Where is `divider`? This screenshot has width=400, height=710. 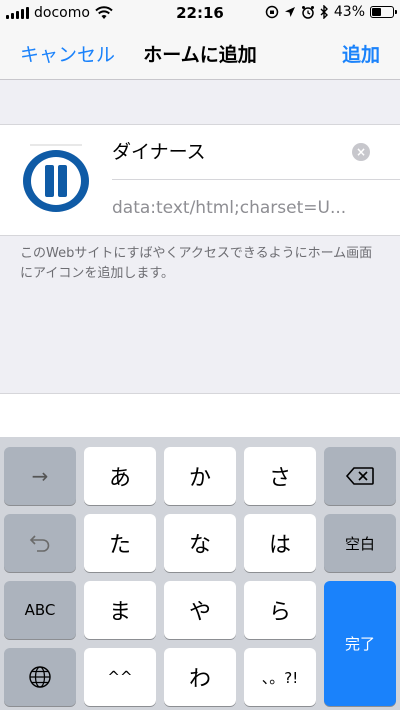 divider is located at coordinates (256, 179).